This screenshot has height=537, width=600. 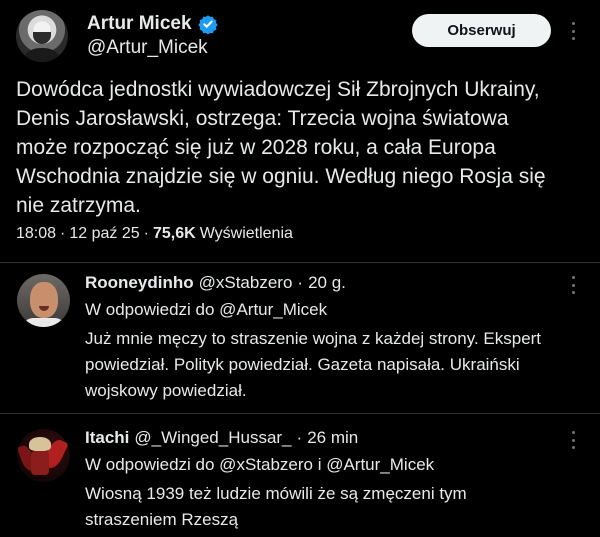 I want to click on avatar-figure, so click(x=40, y=463).